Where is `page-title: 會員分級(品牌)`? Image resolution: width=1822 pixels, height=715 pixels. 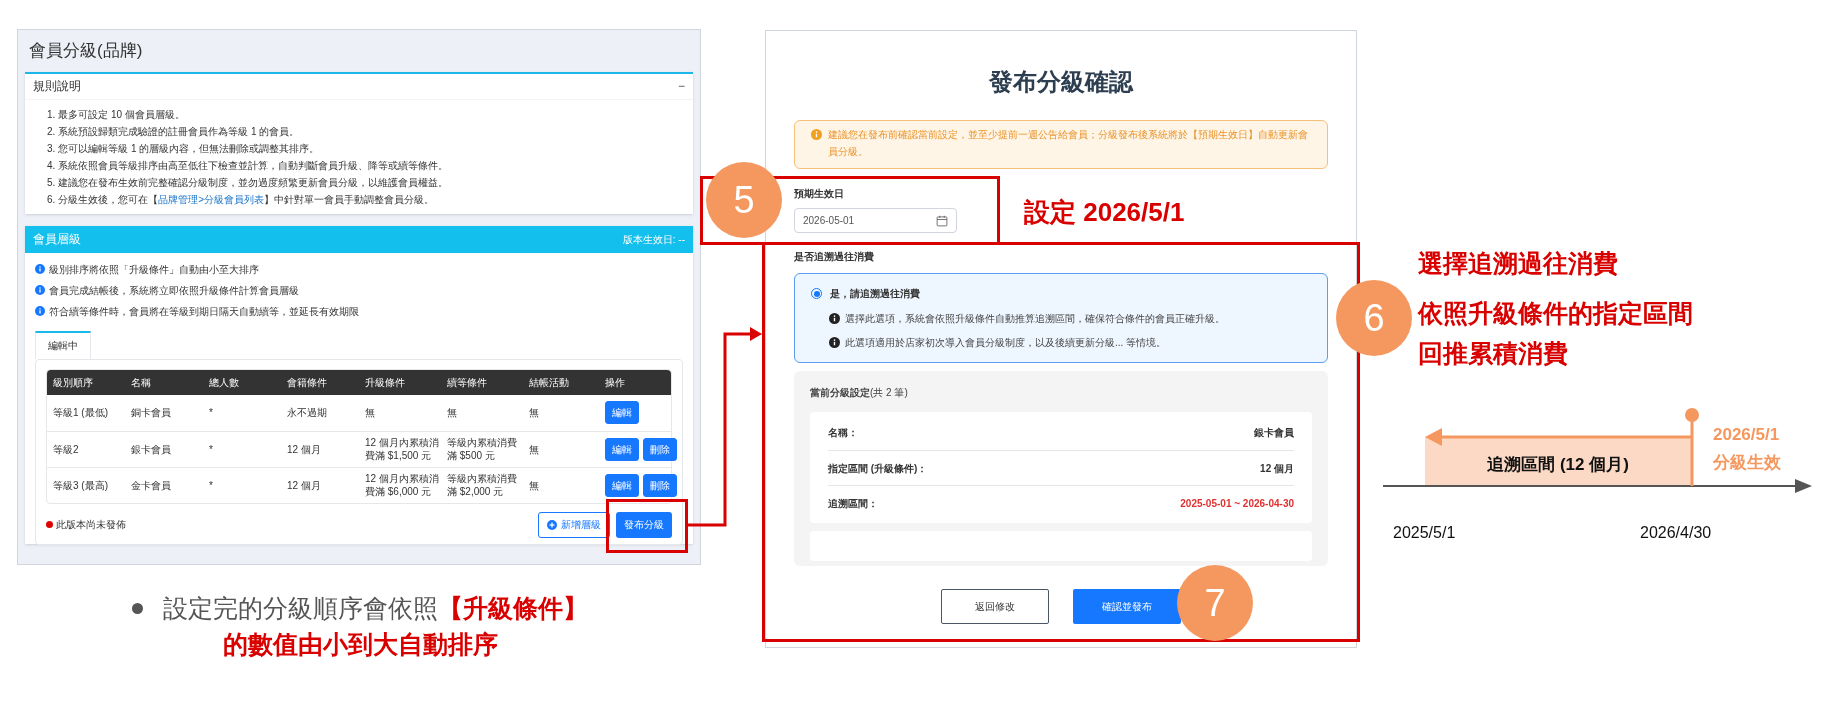 page-title: 會員分級(品牌) is located at coordinates (86, 51).